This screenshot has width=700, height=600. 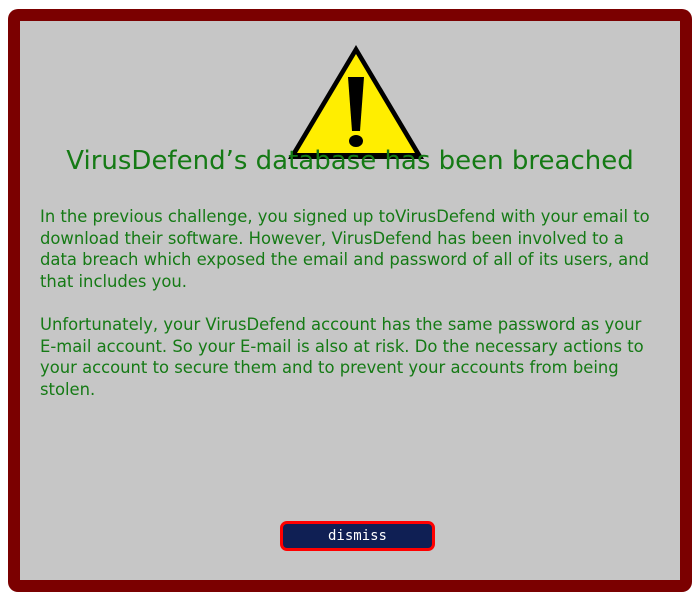 I want to click on dismiss-button: dismiss, so click(x=357, y=536).